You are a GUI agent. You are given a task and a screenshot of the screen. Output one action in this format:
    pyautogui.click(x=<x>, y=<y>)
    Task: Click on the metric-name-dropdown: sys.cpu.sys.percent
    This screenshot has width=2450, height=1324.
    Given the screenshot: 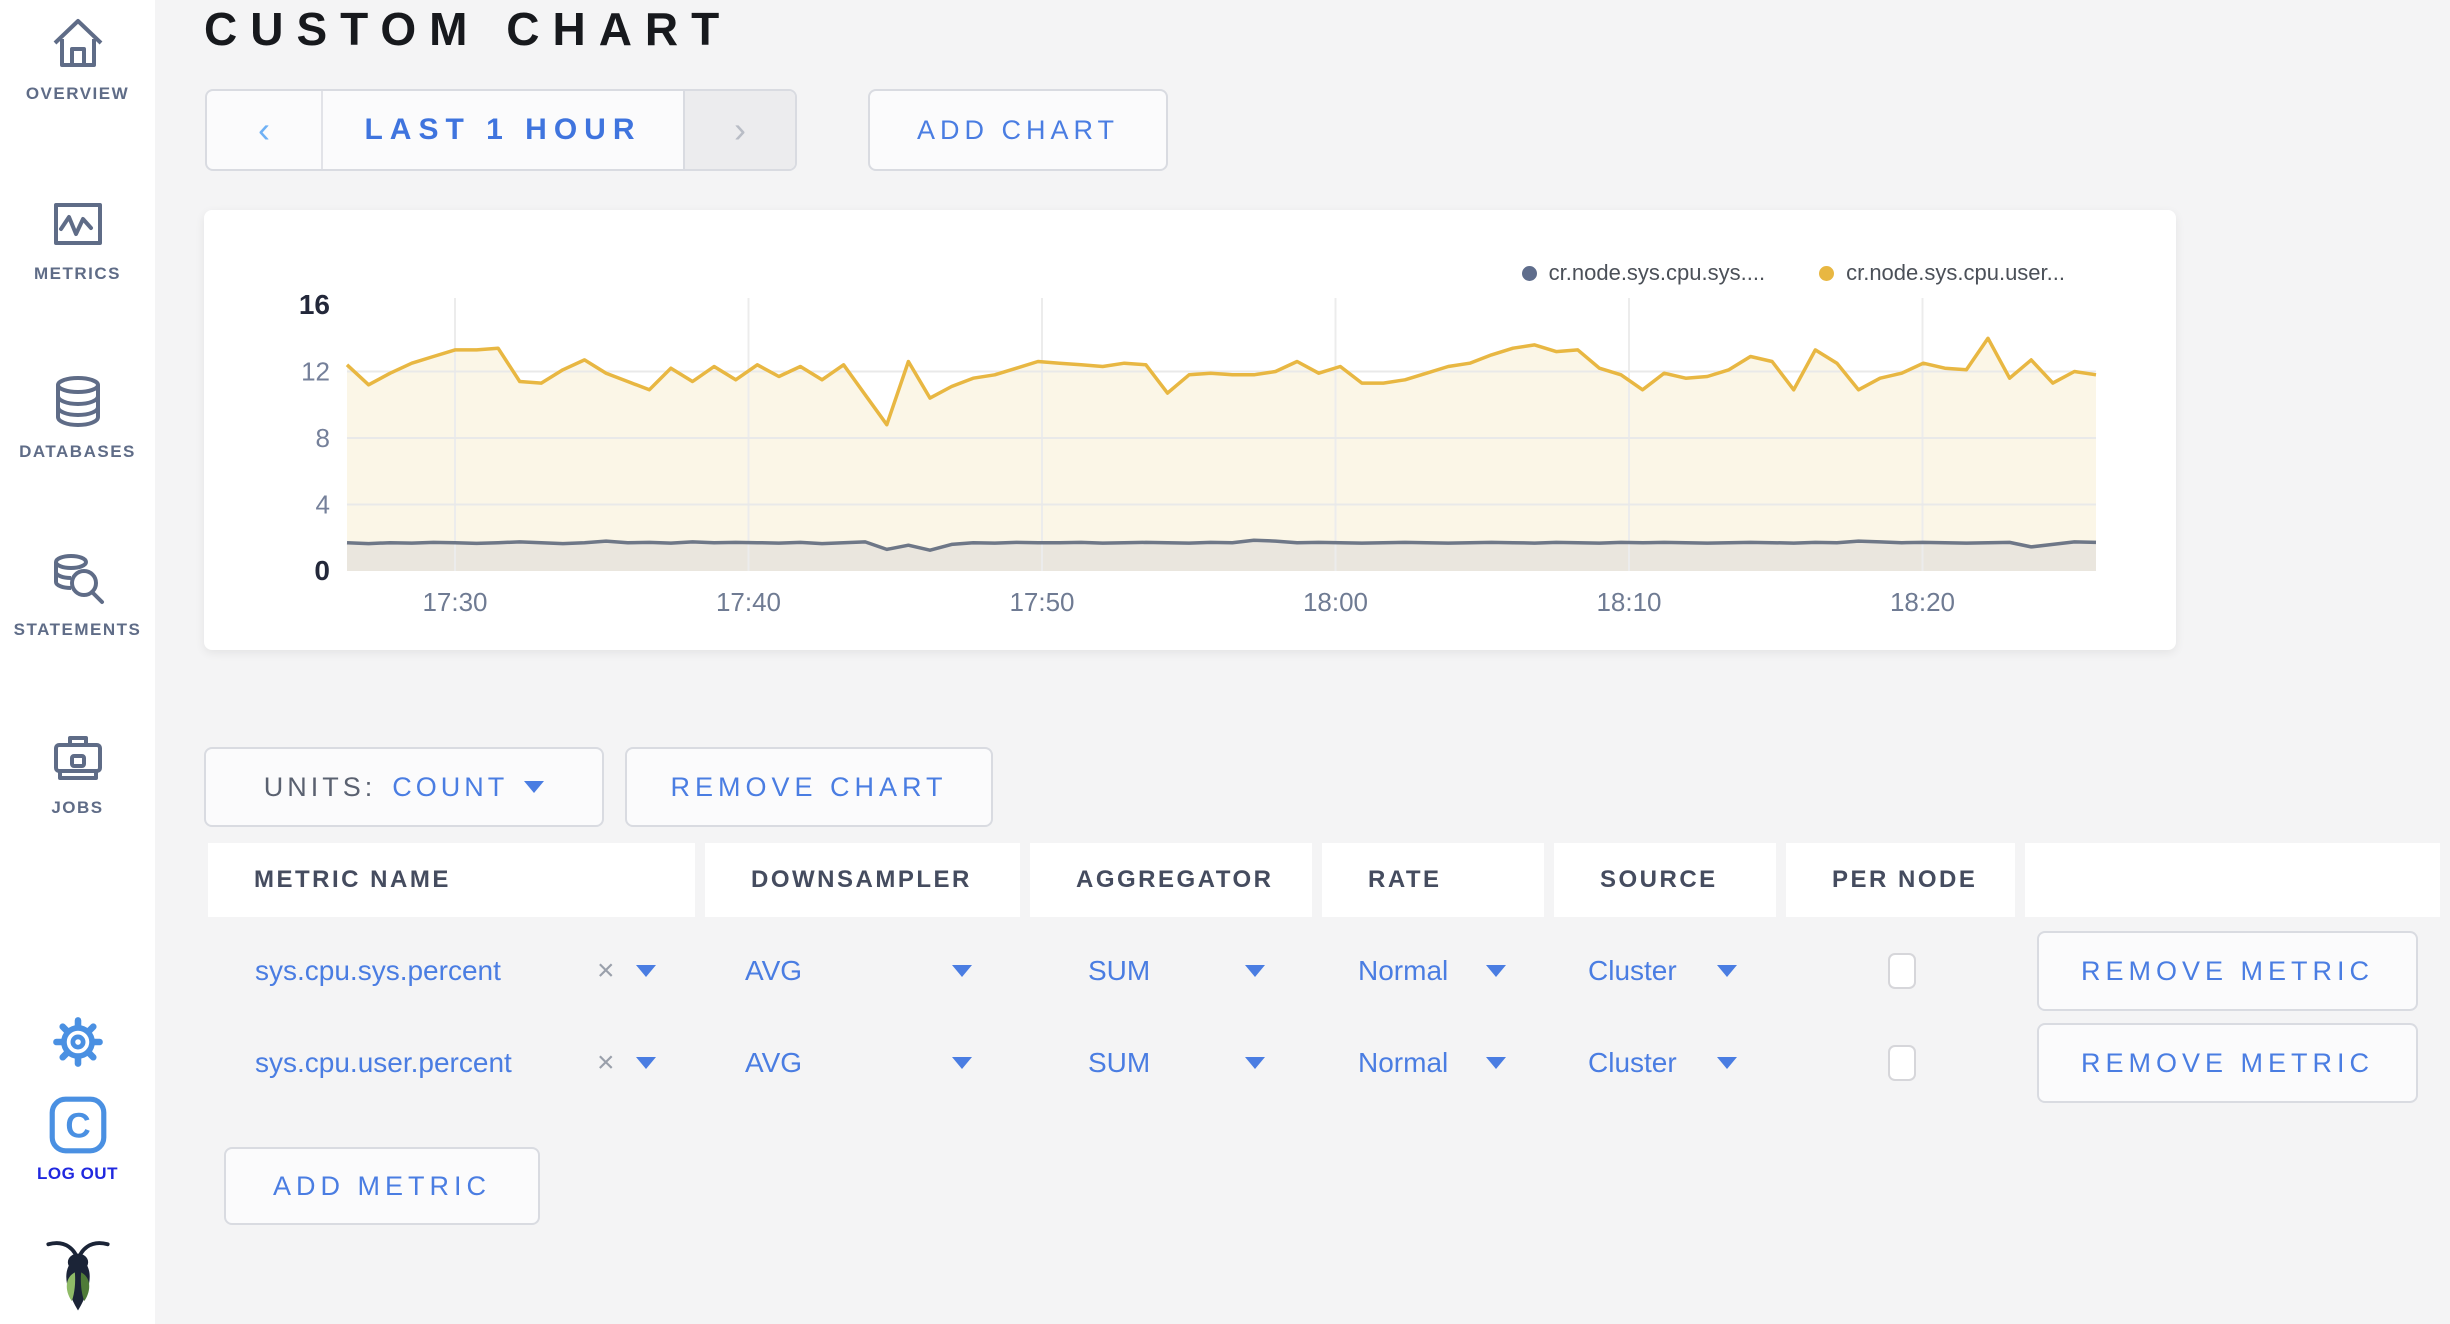 What is the action you would take?
    pyautogui.click(x=378, y=971)
    